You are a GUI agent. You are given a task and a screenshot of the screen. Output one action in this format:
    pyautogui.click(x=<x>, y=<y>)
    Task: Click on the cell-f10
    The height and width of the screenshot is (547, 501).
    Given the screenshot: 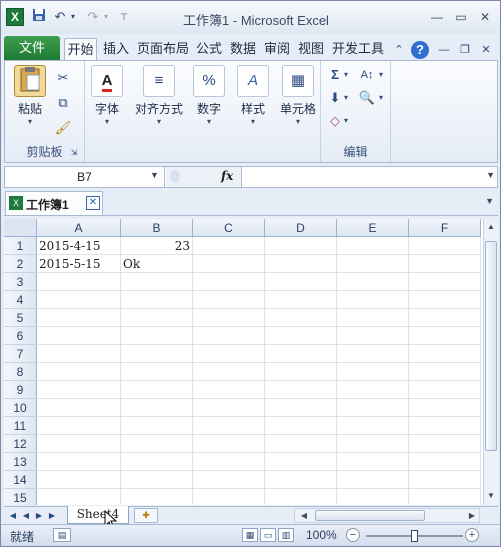 What is the action you would take?
    pyautogui.click(x=445, y=408)
    